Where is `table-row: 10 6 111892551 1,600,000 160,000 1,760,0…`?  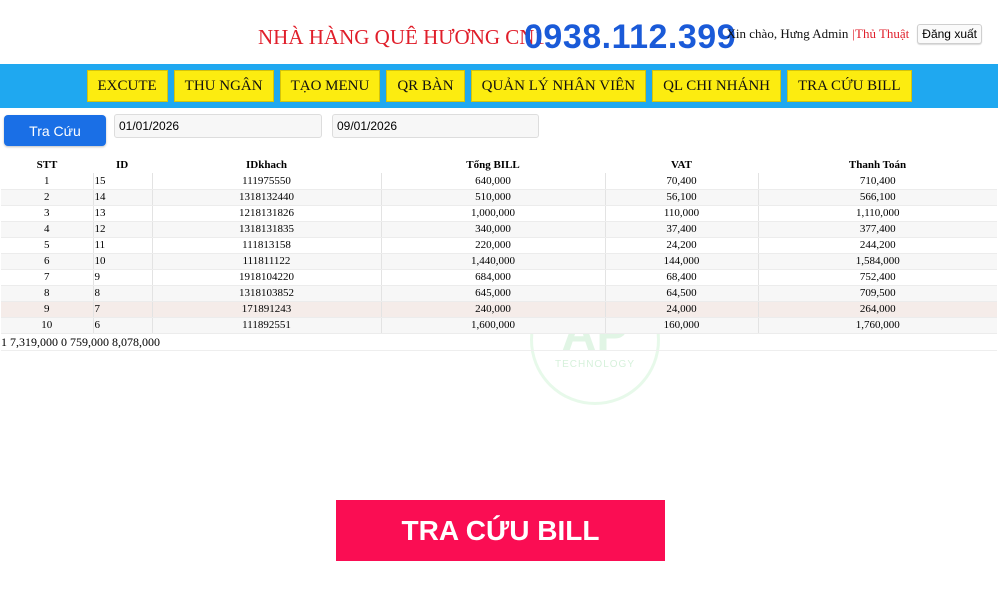 table-row: 10 6 111892551 1,600,000 160,000 1,760,0… is located at coordinates (499, 325).